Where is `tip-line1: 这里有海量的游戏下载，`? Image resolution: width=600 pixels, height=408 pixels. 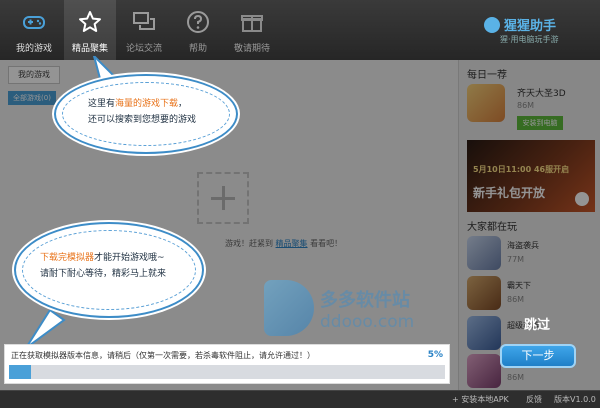 tip-line1: 这里有海量的游戏下载， is located at coordinates (137, 104).